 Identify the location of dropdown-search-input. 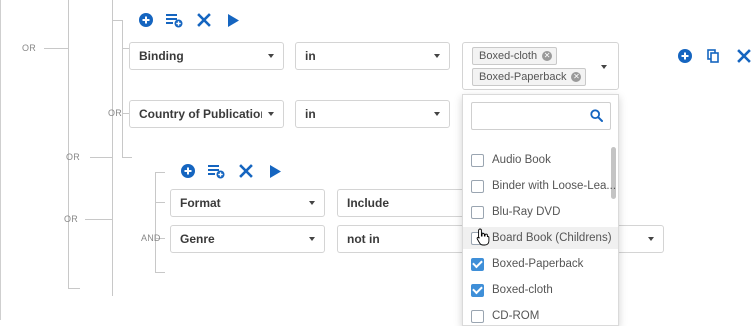
(531, 116).